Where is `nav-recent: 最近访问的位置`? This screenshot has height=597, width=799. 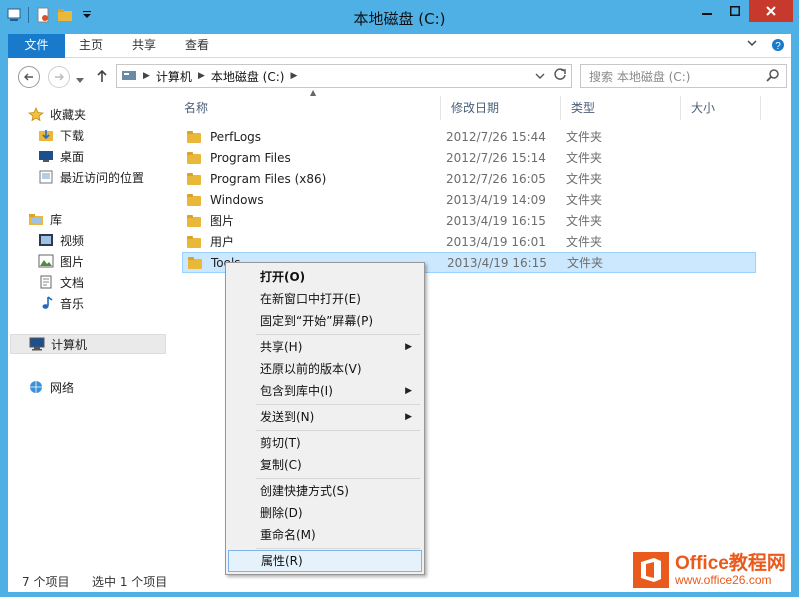 nav-recent: 最近访问的位置 is located at coordinates (91, 177).